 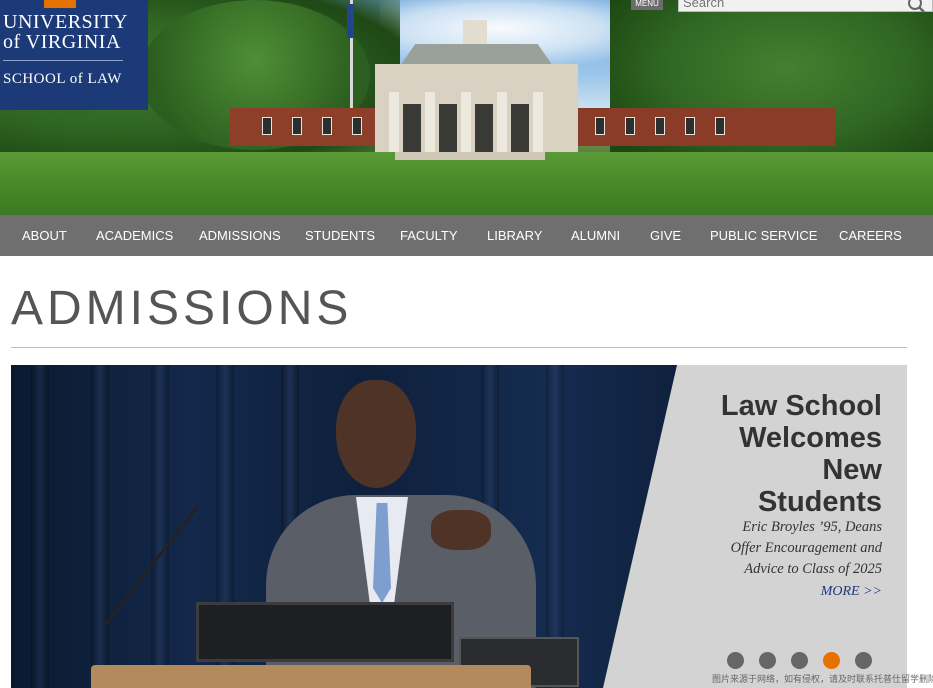 What do you see at coordinates (475, 33) in the screenshot?
I see `building-cupola` at bounding box center [475, 33].